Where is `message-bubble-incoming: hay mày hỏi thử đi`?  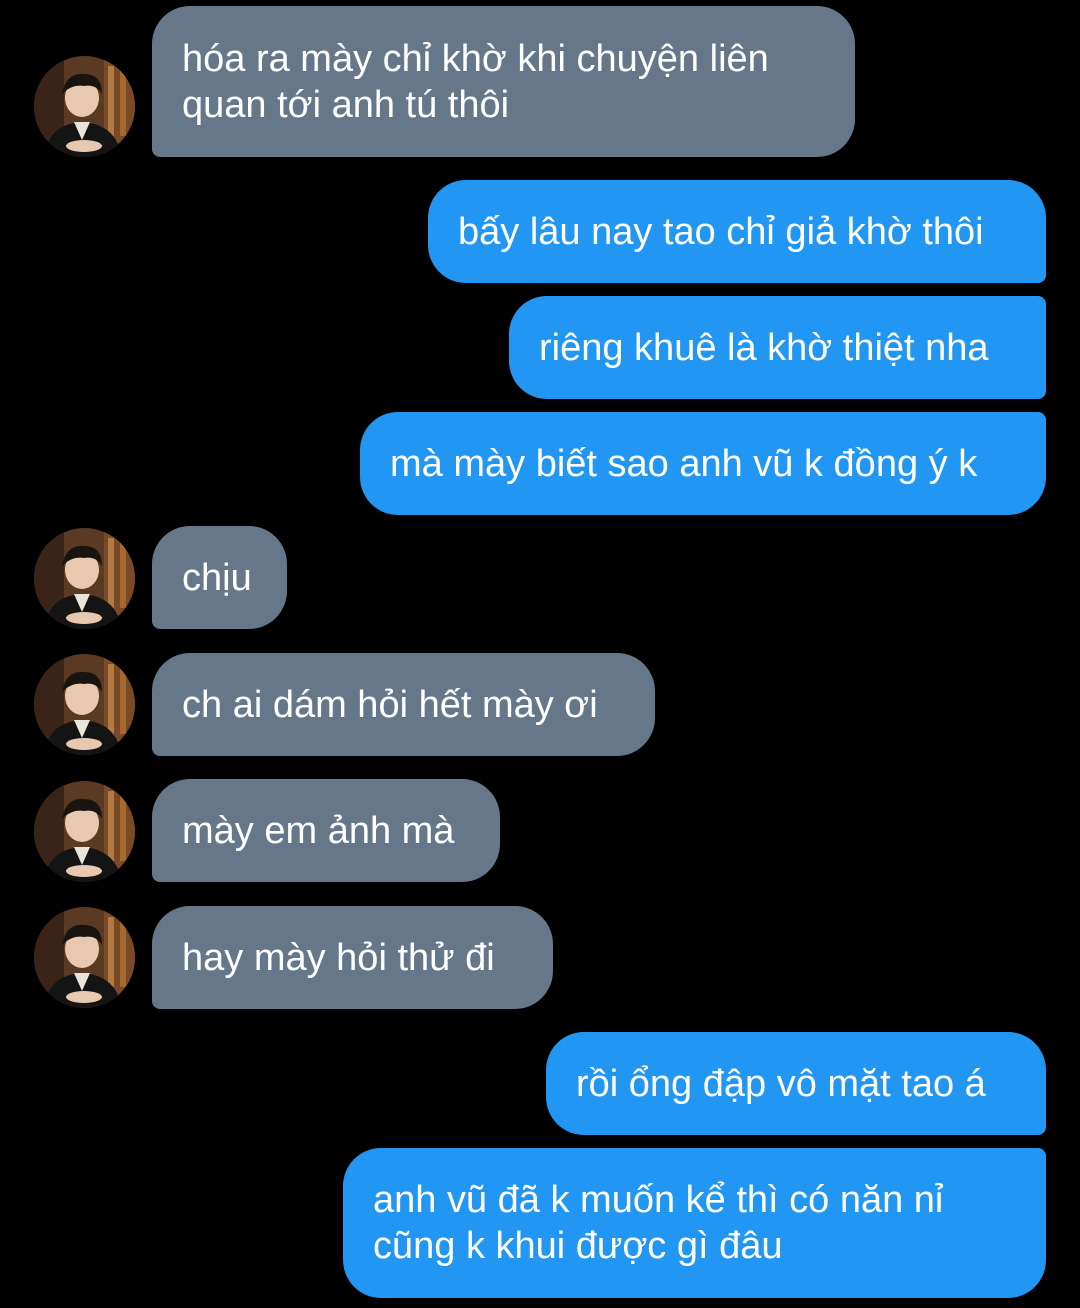 message-bubble-incoming: hay mày hỏi thử đi is located at coordinates (352, 957).